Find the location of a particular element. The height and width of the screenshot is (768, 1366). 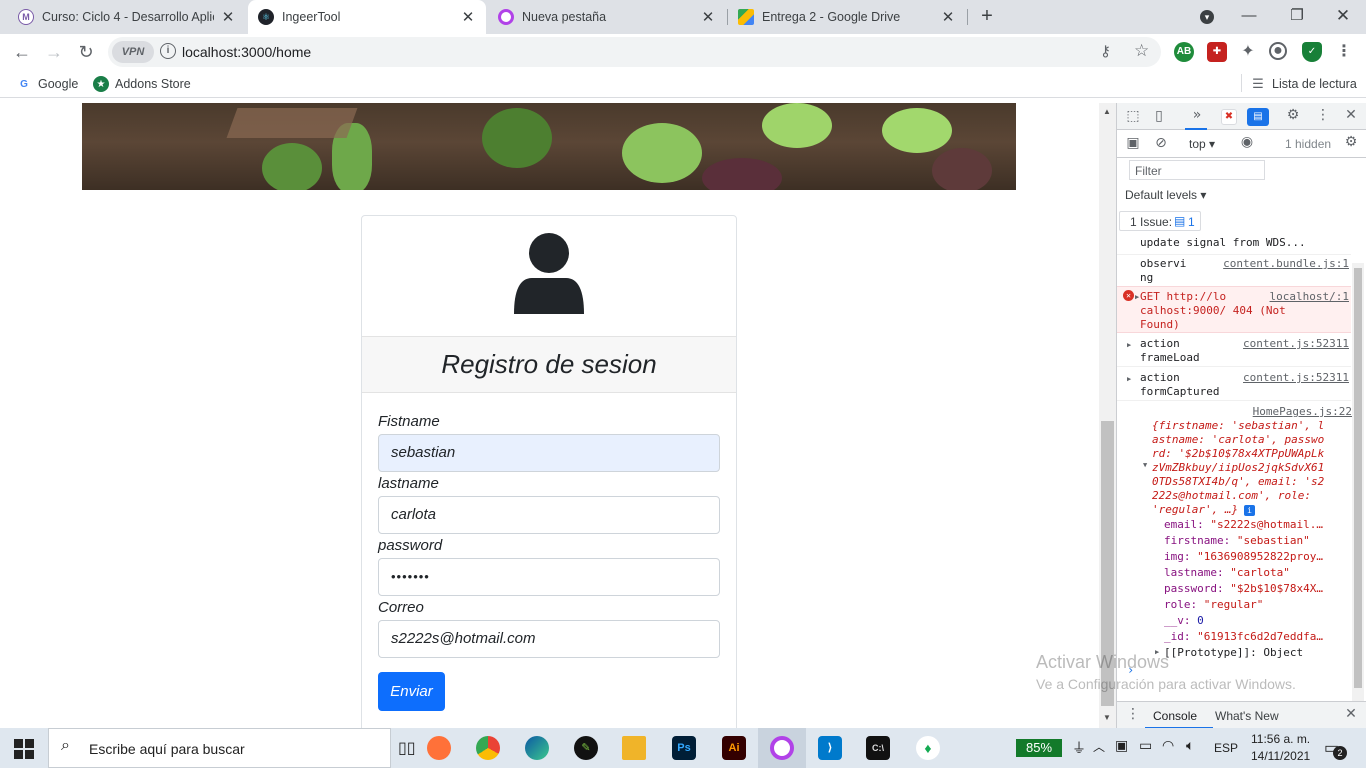

file-explorer-icon is located at coordinates (634, 748).